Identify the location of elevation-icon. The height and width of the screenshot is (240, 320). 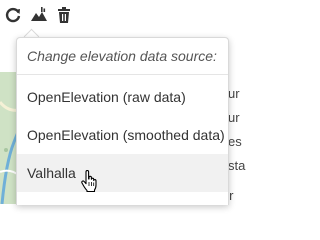
(39, 15).